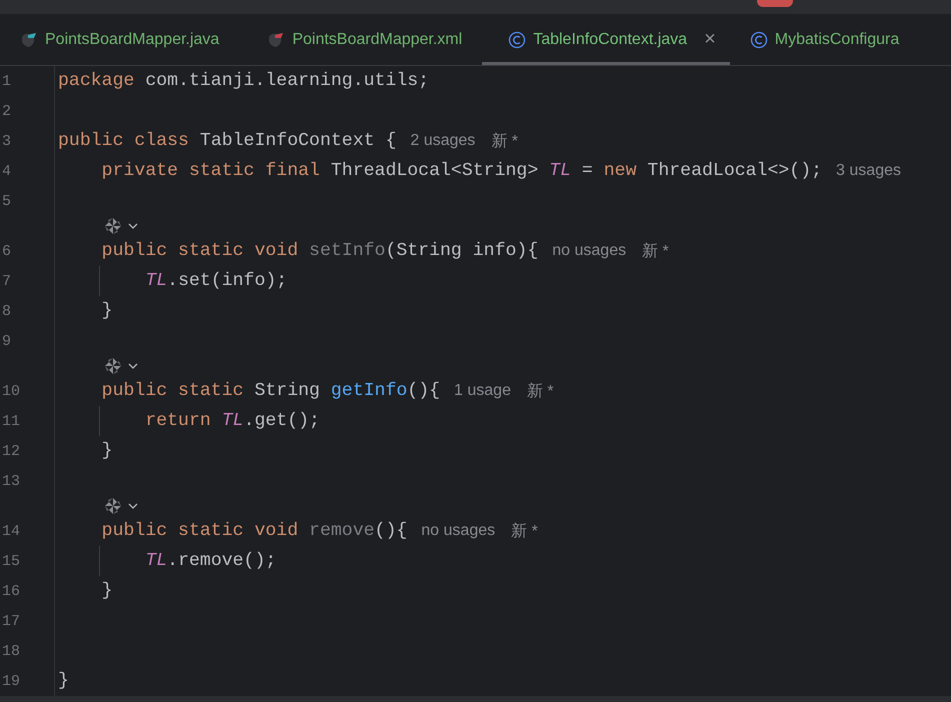 The height and width of the screenshot is (702, 951). What do you see at coordinates (227, 141) in the screenshot?
I see `code-line: public class TableInfoContext {` at bounding box center [227, 141].